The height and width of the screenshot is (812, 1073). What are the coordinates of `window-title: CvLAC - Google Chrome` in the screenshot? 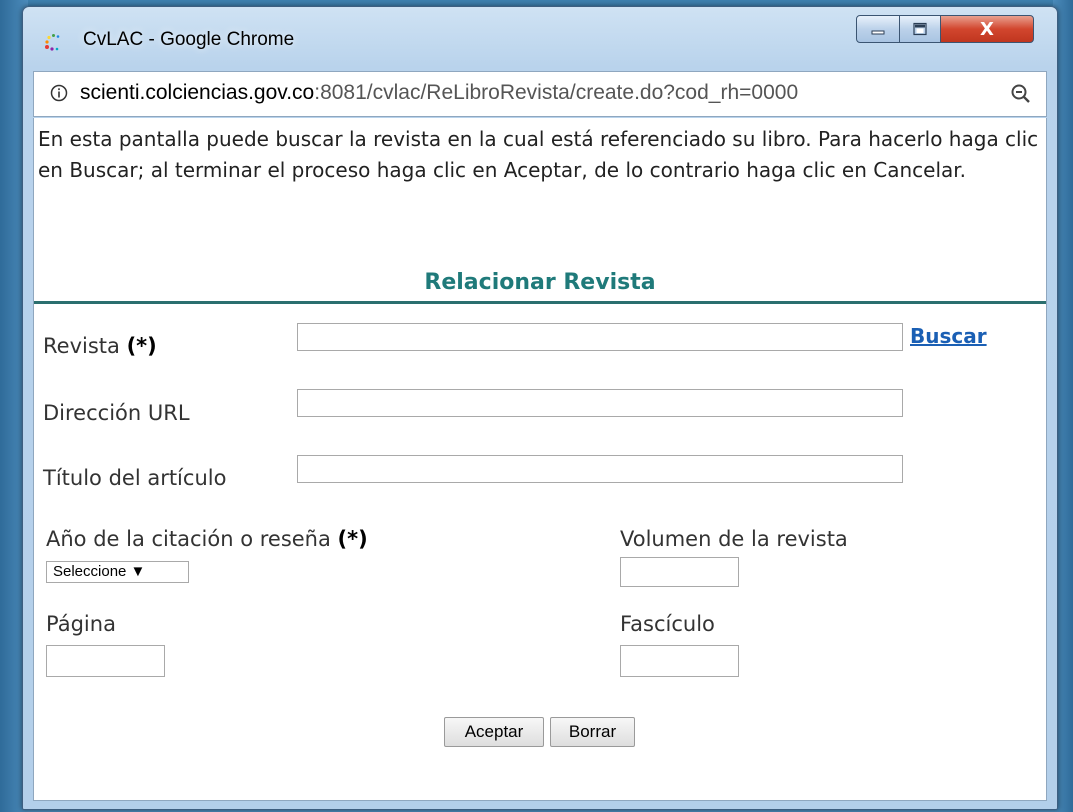 It's located at (189, 39).